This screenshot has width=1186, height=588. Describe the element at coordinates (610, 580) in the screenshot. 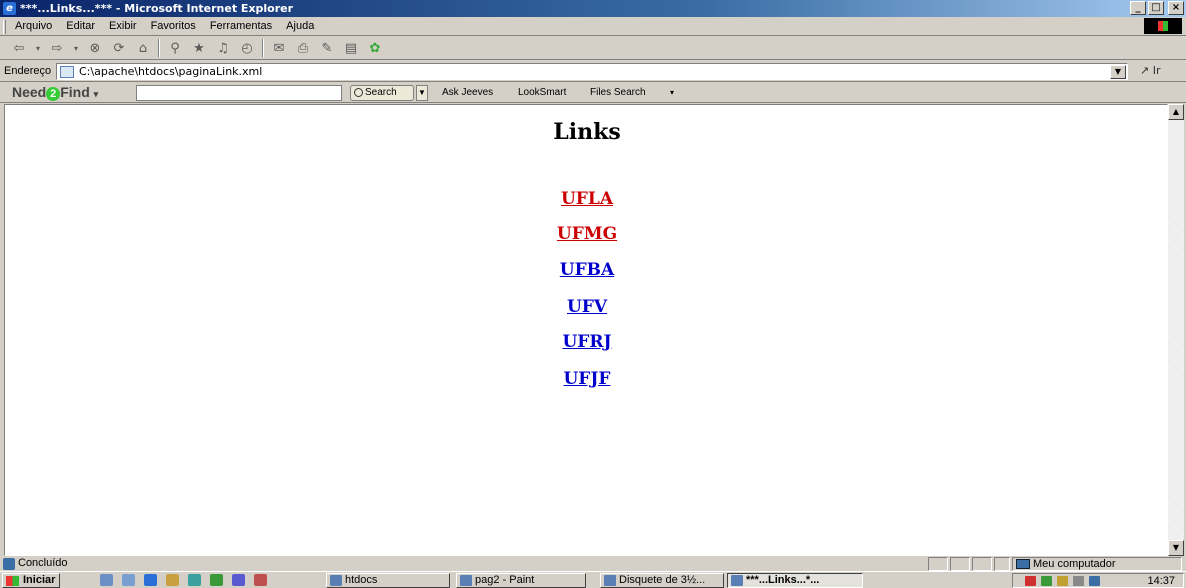

I see `floppy-icon` at that location.